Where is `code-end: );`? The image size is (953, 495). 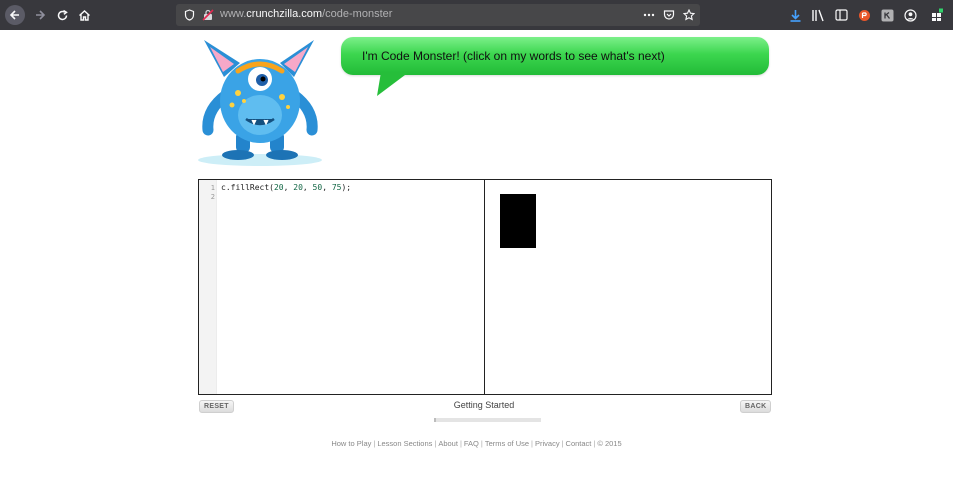 code-end: ); is located at coordinates (346, 187).